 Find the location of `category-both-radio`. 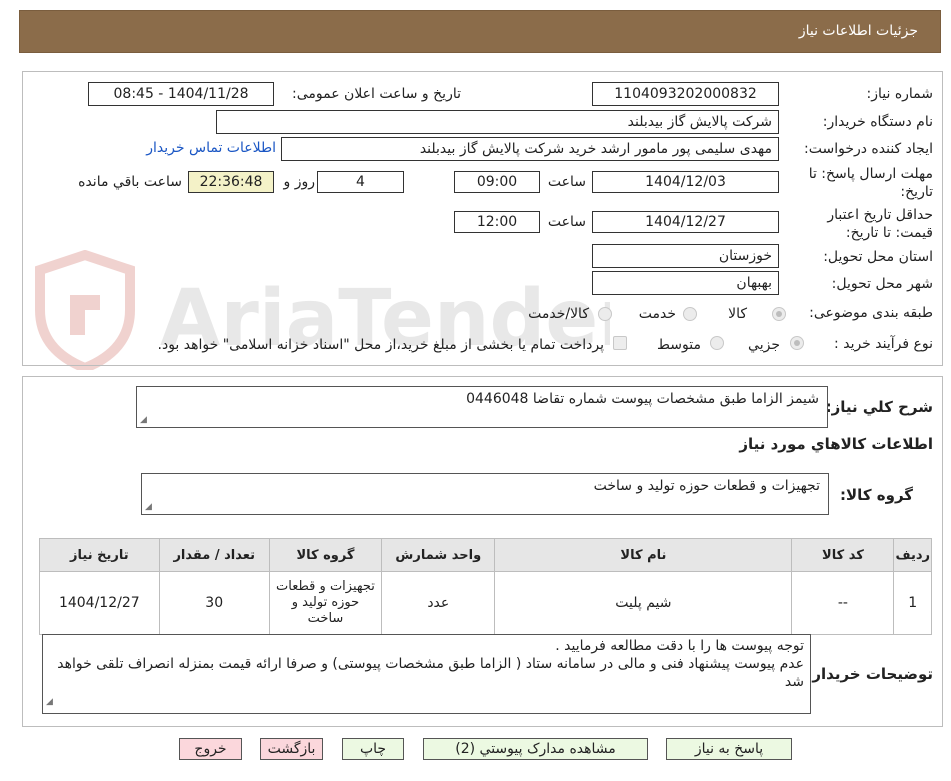

category-both-radio is located at coordinates (605, 314).